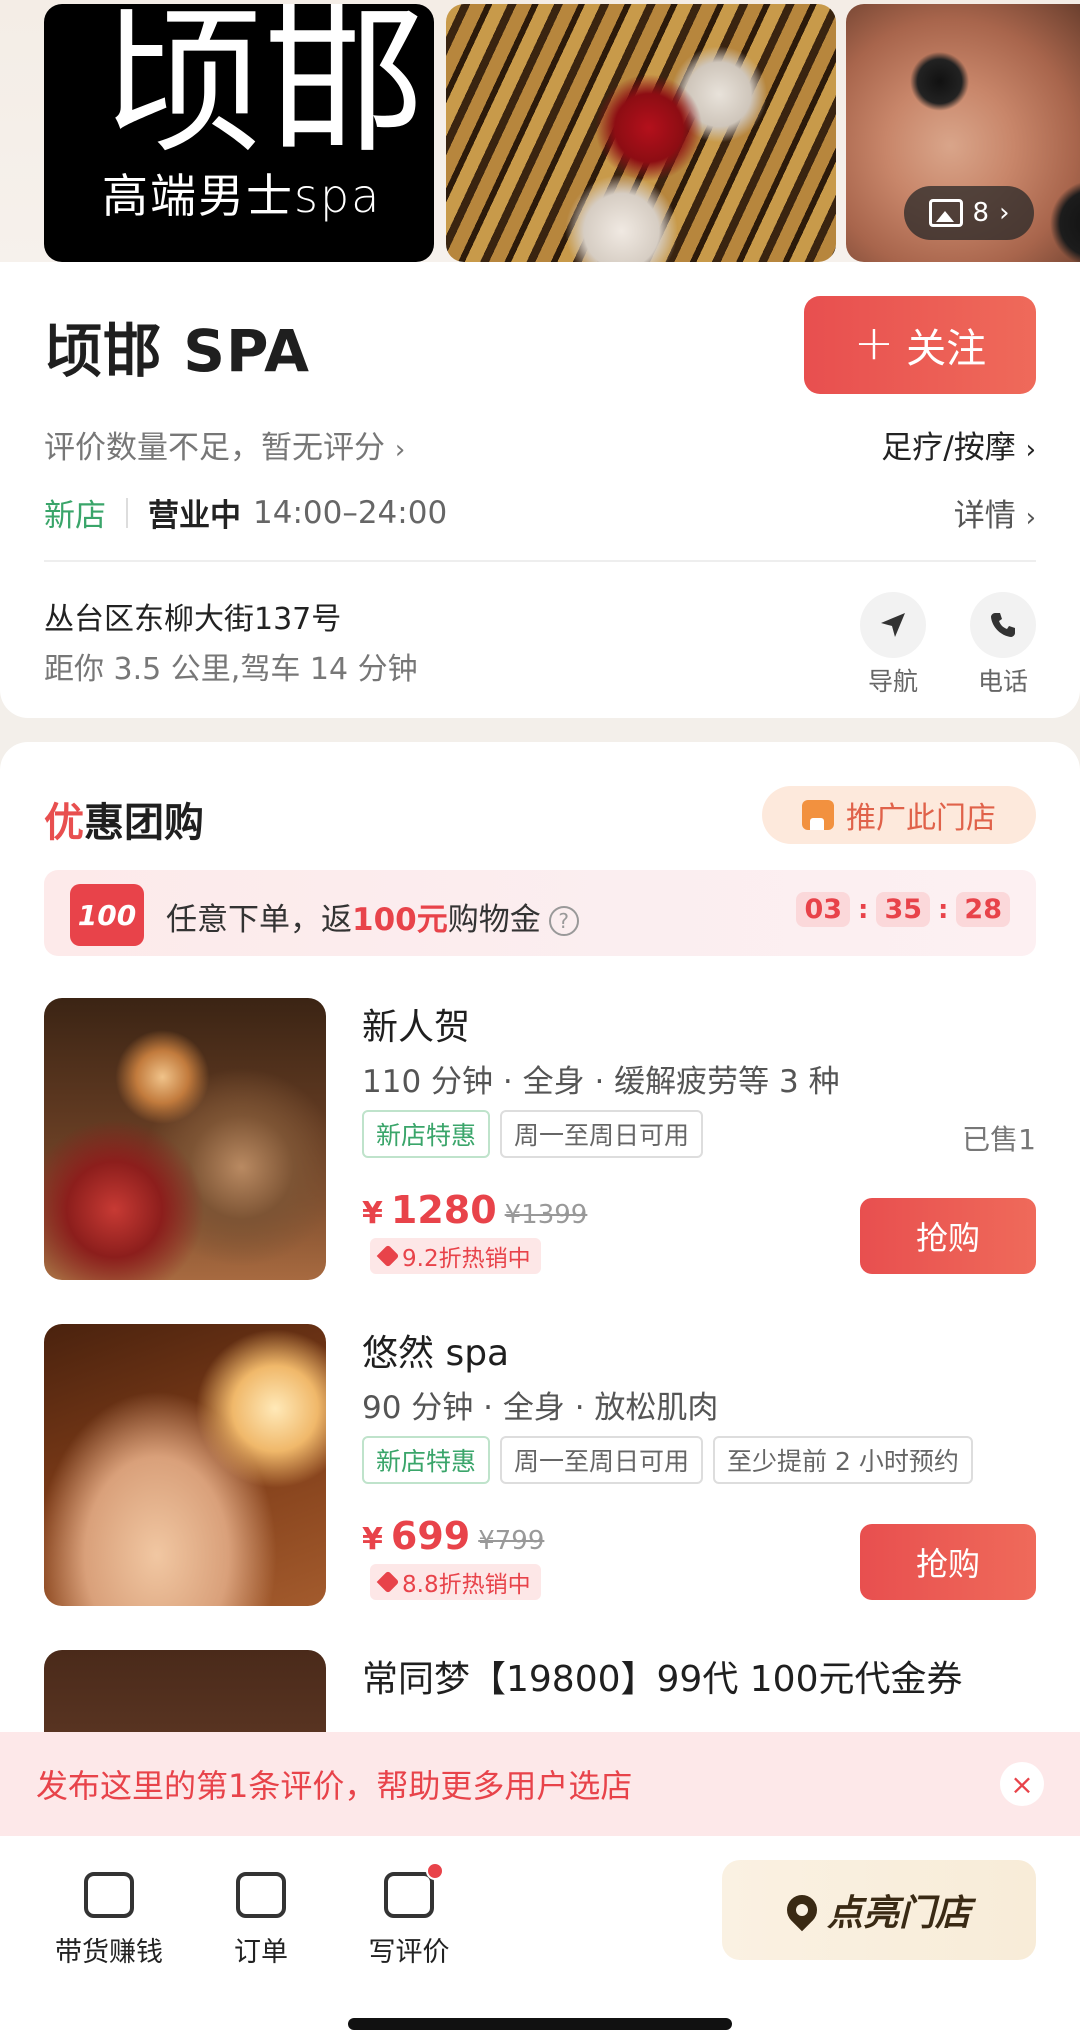 The image size is (1080, 2034). Describe the element at coordinates (893, 625) in the screenshot. I see `navigation-arrow-icon` at that location.